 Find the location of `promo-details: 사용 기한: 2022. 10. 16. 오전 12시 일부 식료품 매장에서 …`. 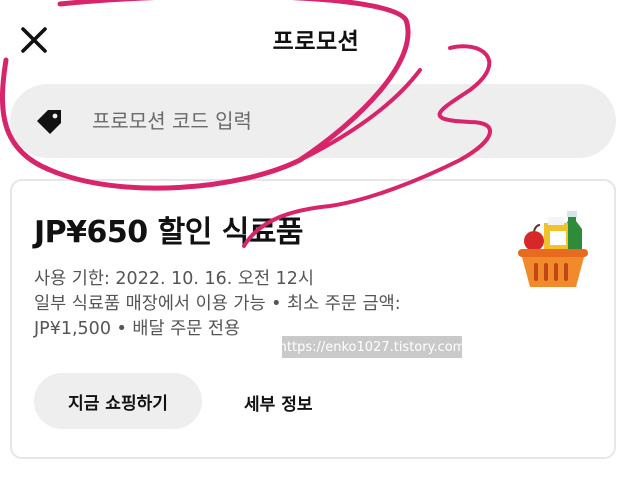

promo-details: 사용 기한: 2022. 10. 16. 오전 12시 일부 식료품 매장에서 … is located at coordinates (269, 304).